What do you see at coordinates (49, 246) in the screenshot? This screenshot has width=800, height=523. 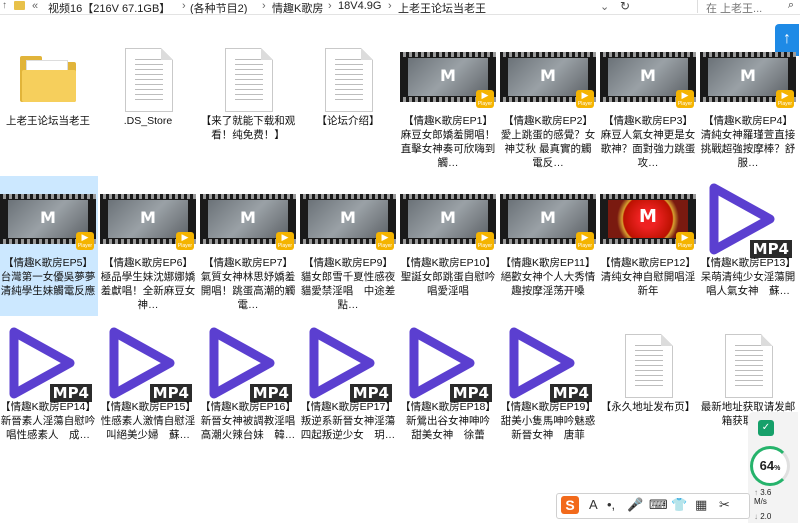 I see `file-item: M ▶ Player 【情趣K歌房EP5】台灣第一女優吳夢夢 清純學生妹觸電反應` at bounding box center [49, 246].